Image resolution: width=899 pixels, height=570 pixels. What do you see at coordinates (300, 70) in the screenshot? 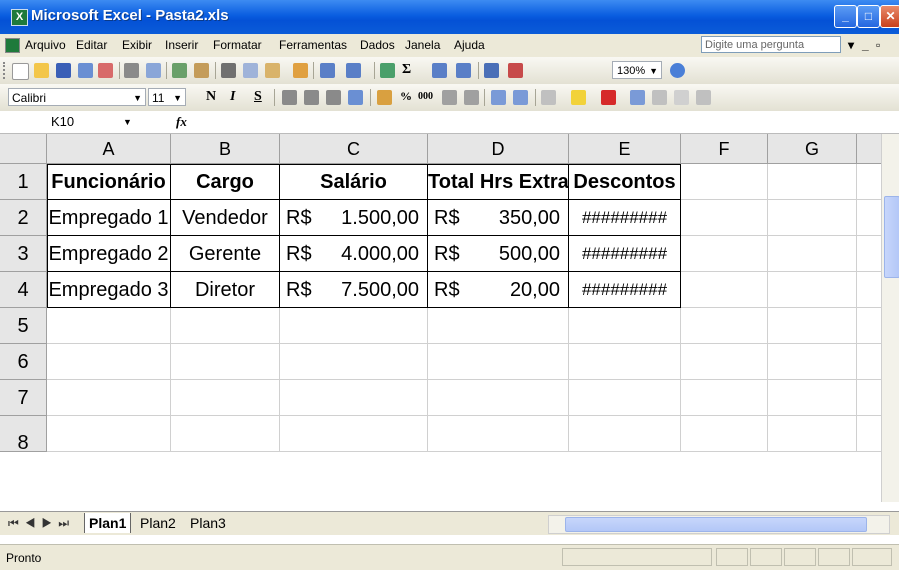
I see `format-painter-icon` at bounding box center [300, 70].